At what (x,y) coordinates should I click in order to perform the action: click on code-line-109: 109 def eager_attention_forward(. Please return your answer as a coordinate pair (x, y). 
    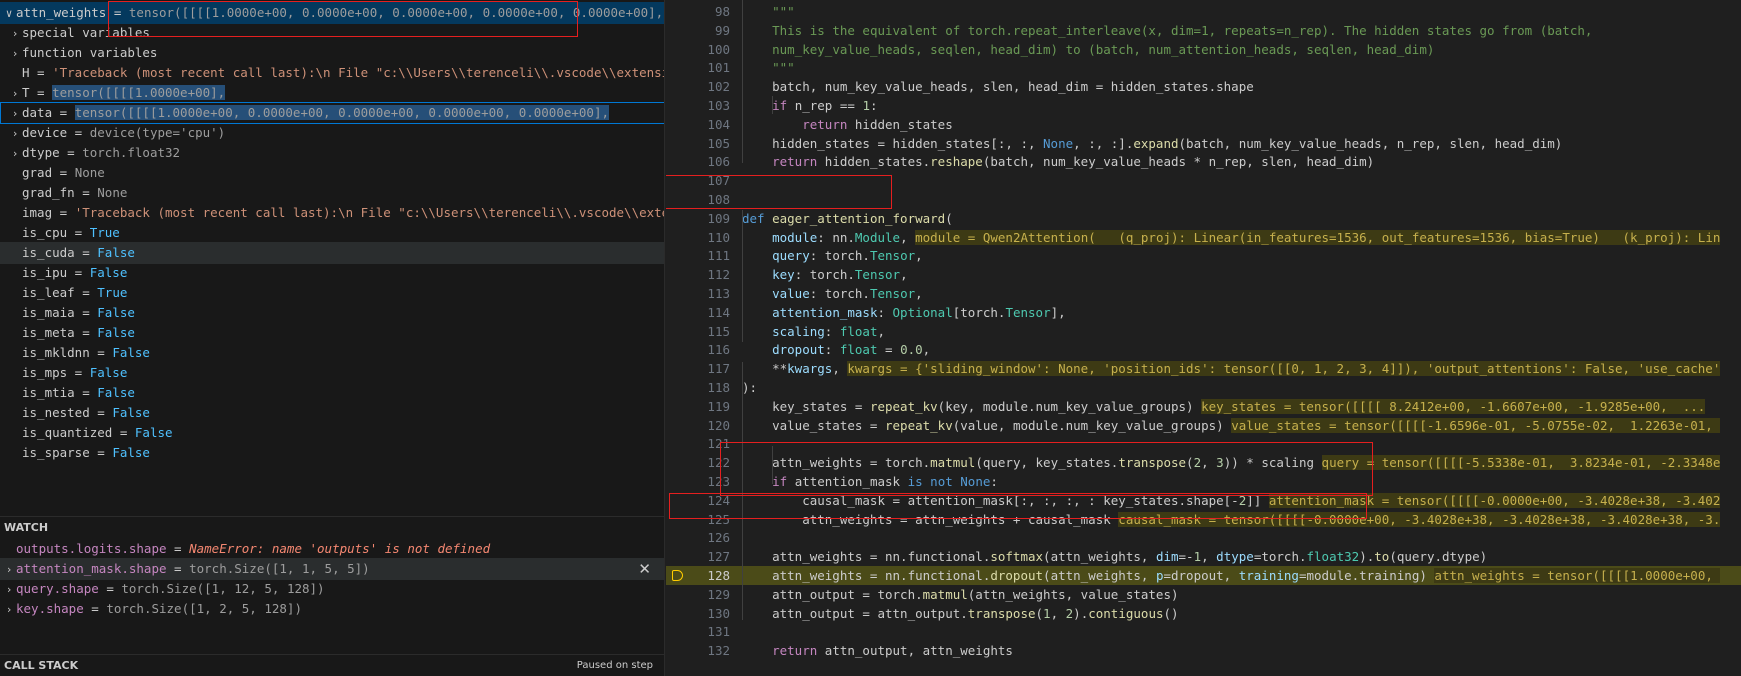
    Looking at the image, I should click on (1203, 218).